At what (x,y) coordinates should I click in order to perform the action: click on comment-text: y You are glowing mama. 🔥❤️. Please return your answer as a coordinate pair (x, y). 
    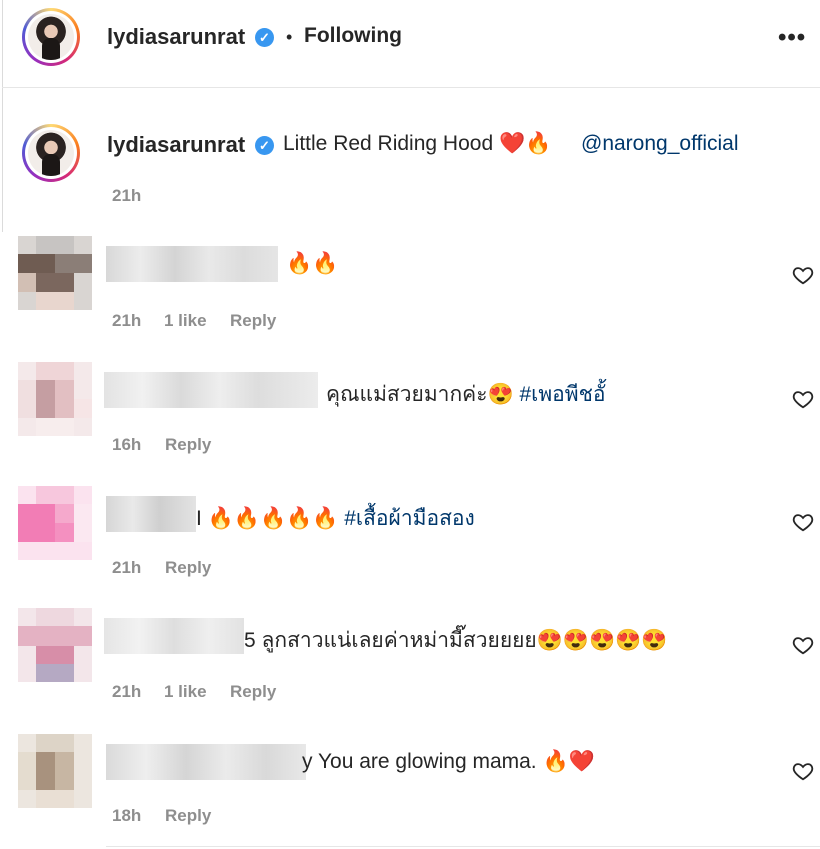
    Looking at the image, I should click on (448, 761).